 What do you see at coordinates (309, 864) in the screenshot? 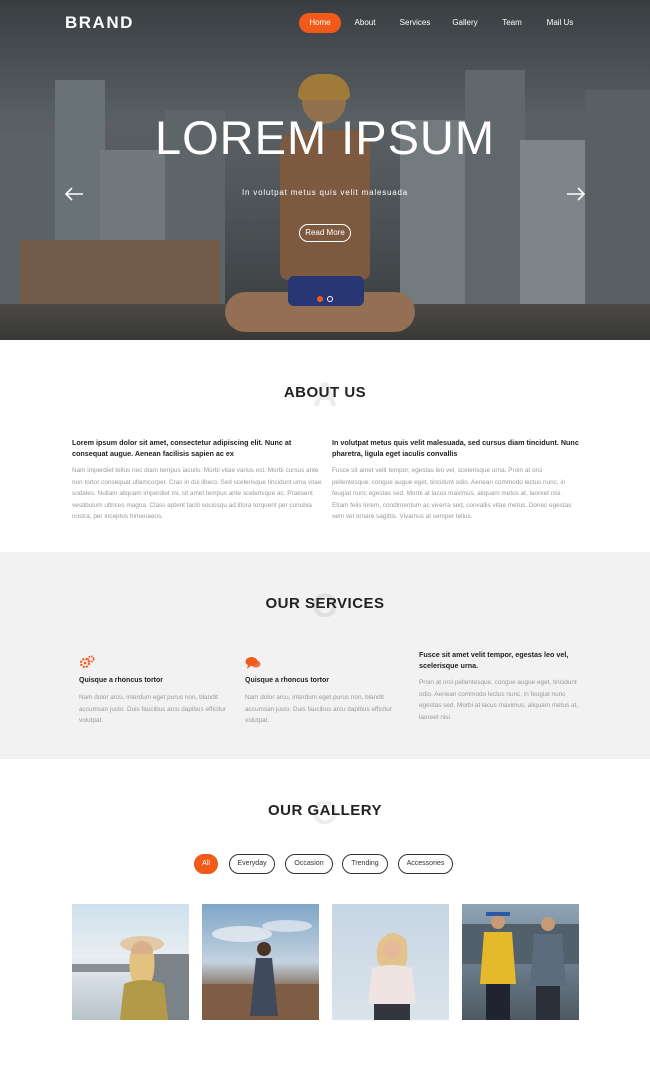
I see `filter-occasion: Occasion` at bounding box center [309, 864].